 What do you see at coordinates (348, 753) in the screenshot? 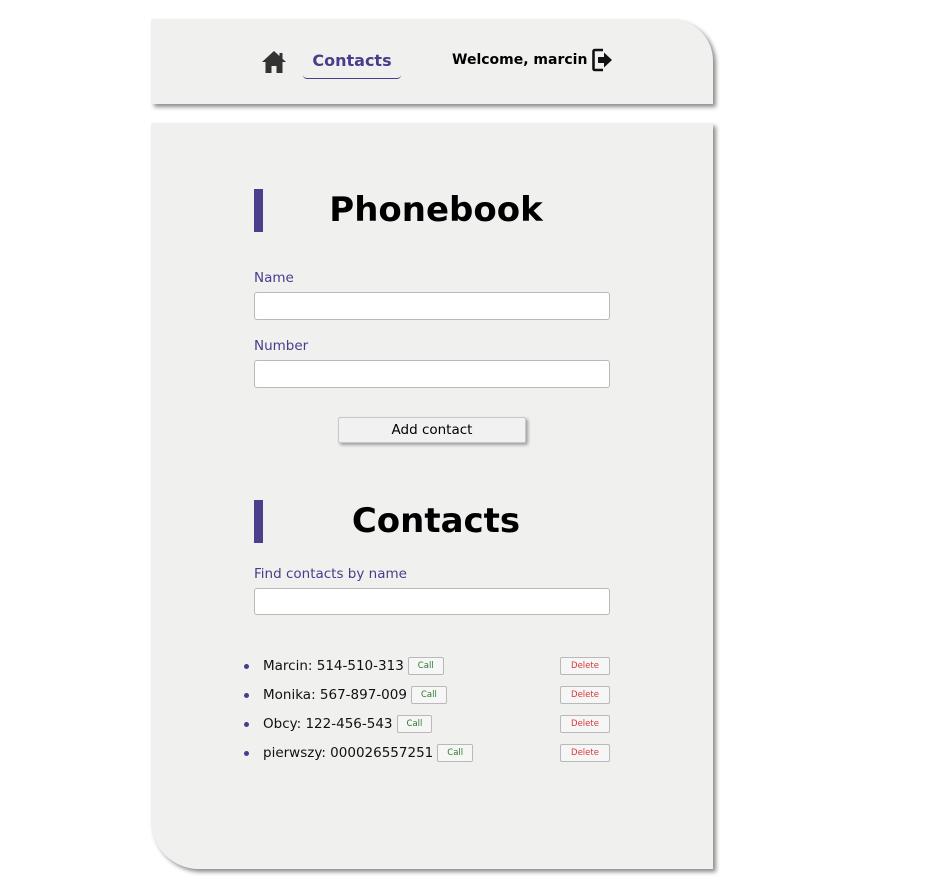
I see `contact-text: pierwszy: 000026557251` at bounding box center [348, 753].